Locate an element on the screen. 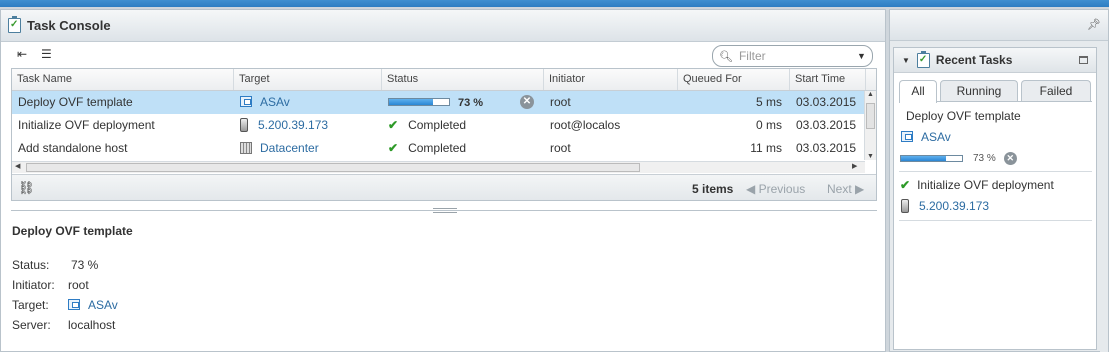 This screenshot has height=352, width=1109. scroll-down-icon: ▼ is located at coordinates (870, 156).